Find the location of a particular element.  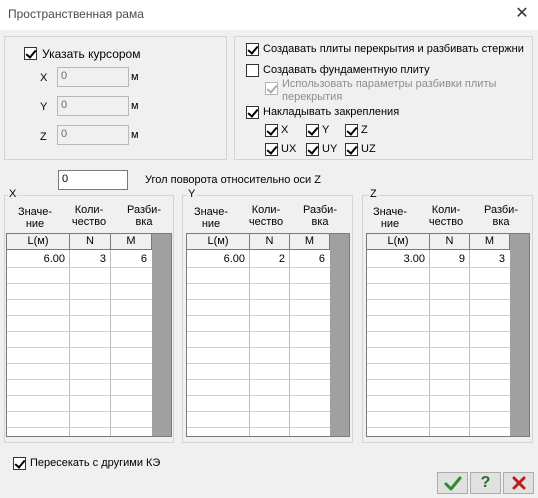

table-cell: 3.00 is located at coordinates (398, 259).